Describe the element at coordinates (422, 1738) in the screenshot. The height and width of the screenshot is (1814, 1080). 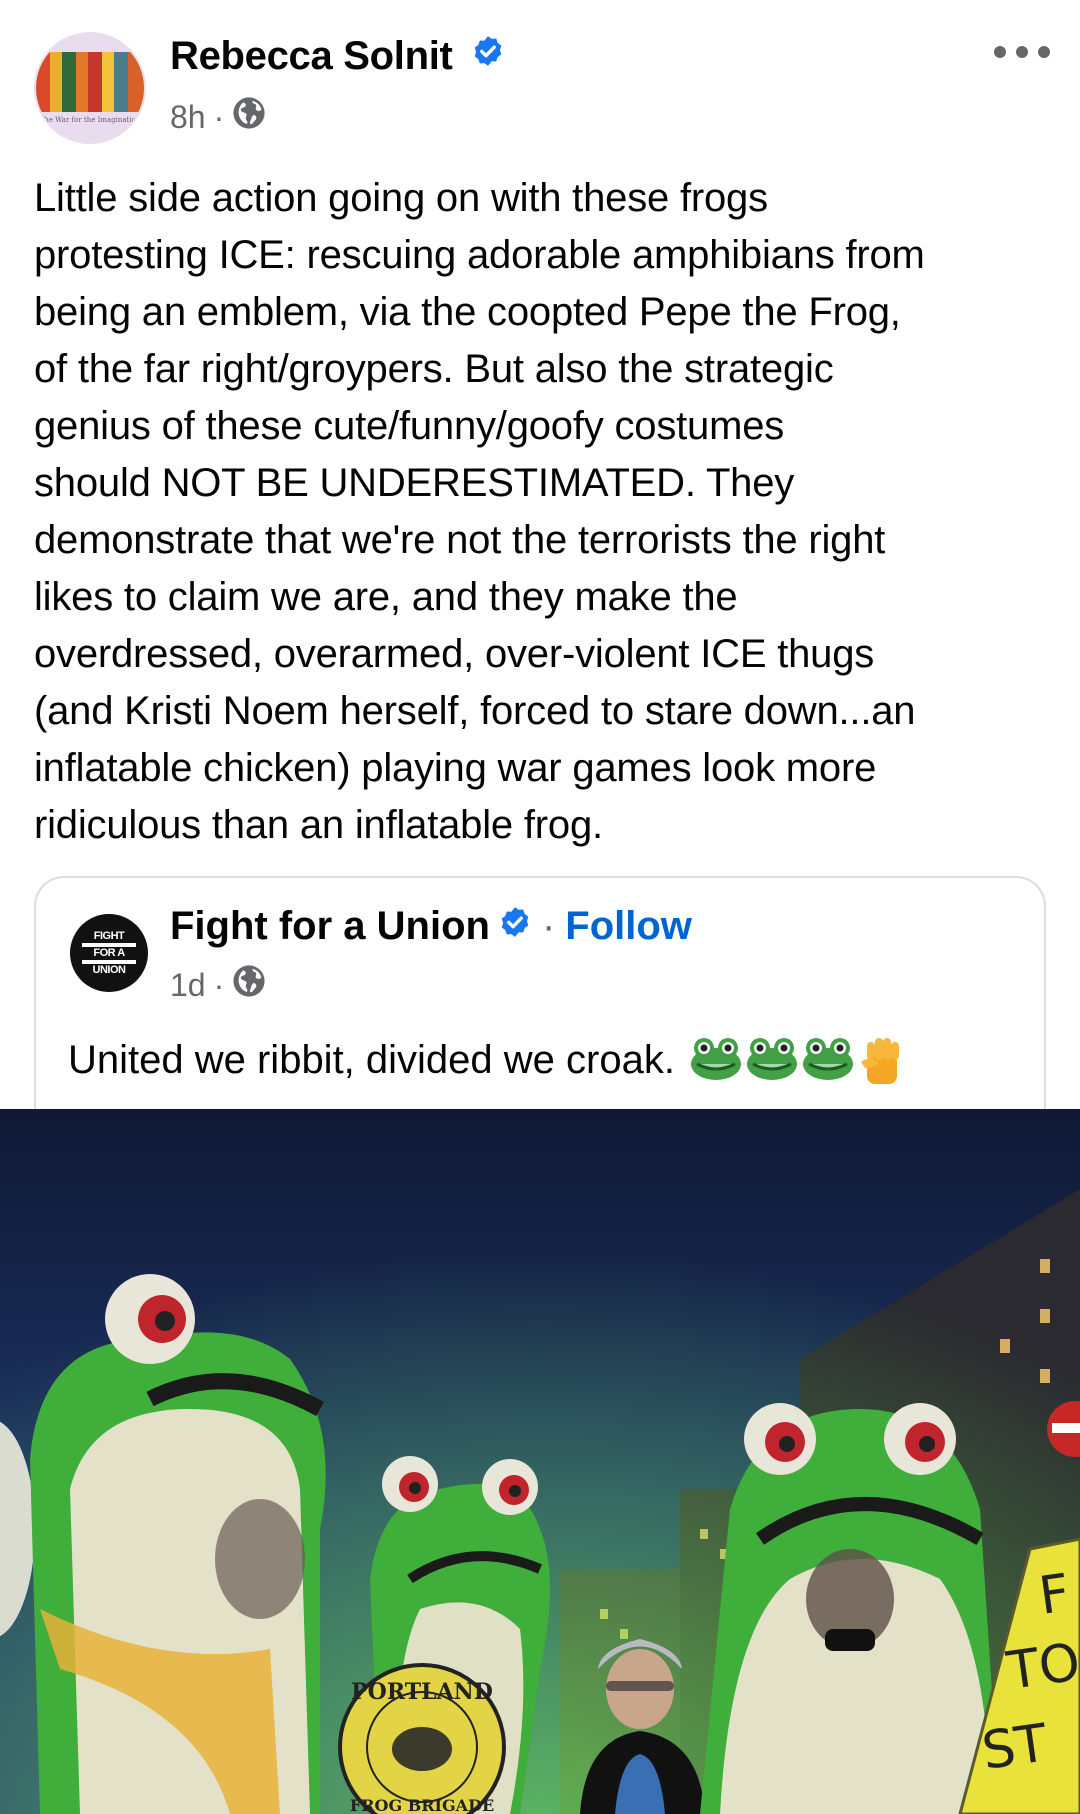
I see `portland-frog-brigade-badge: PORTLAND FROG BRIGADE` at that location.